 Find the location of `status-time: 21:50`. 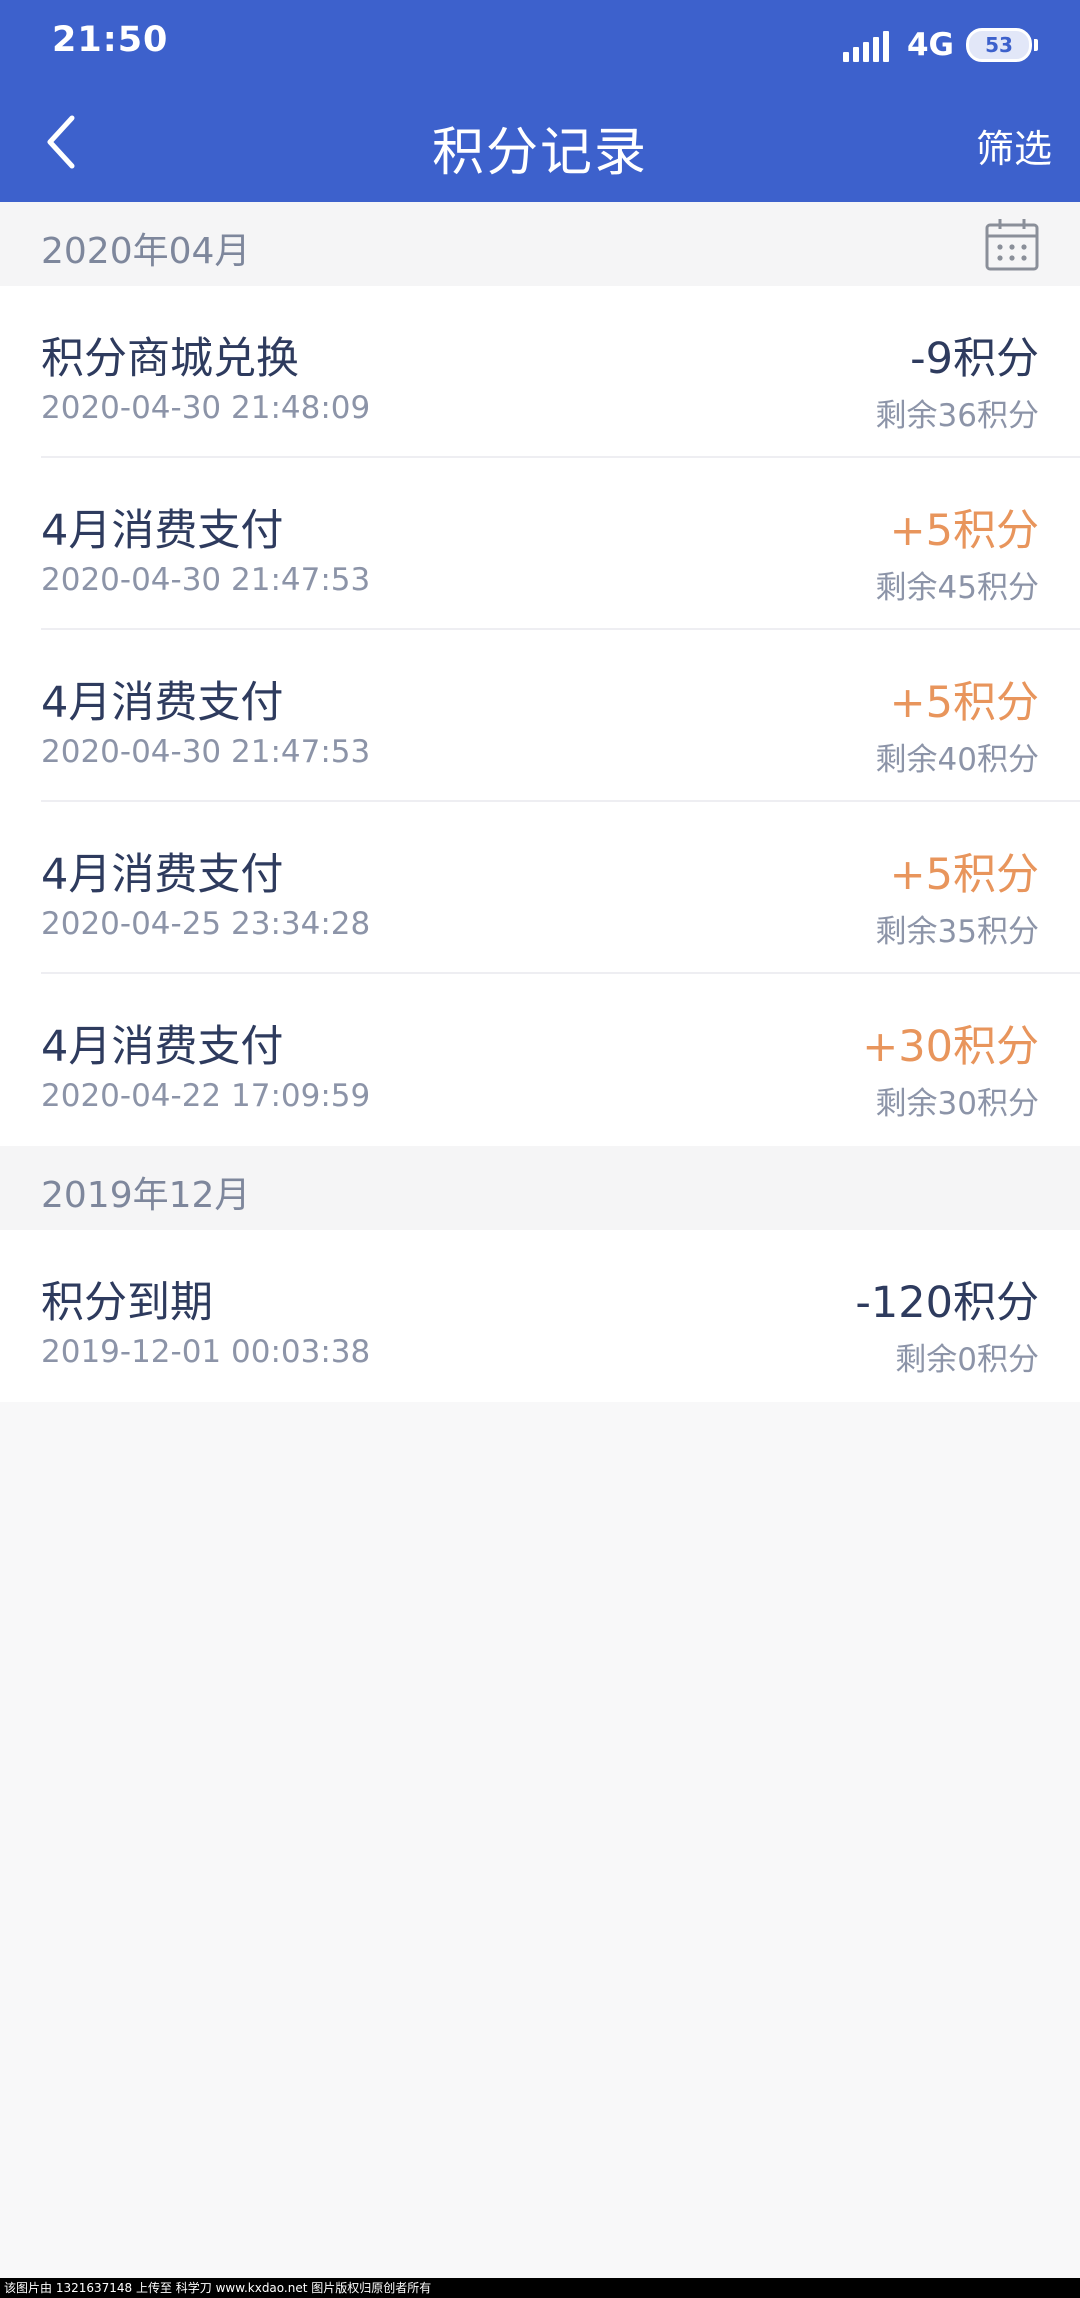

status-time: 21:50 is located at coordinates (110, 40).